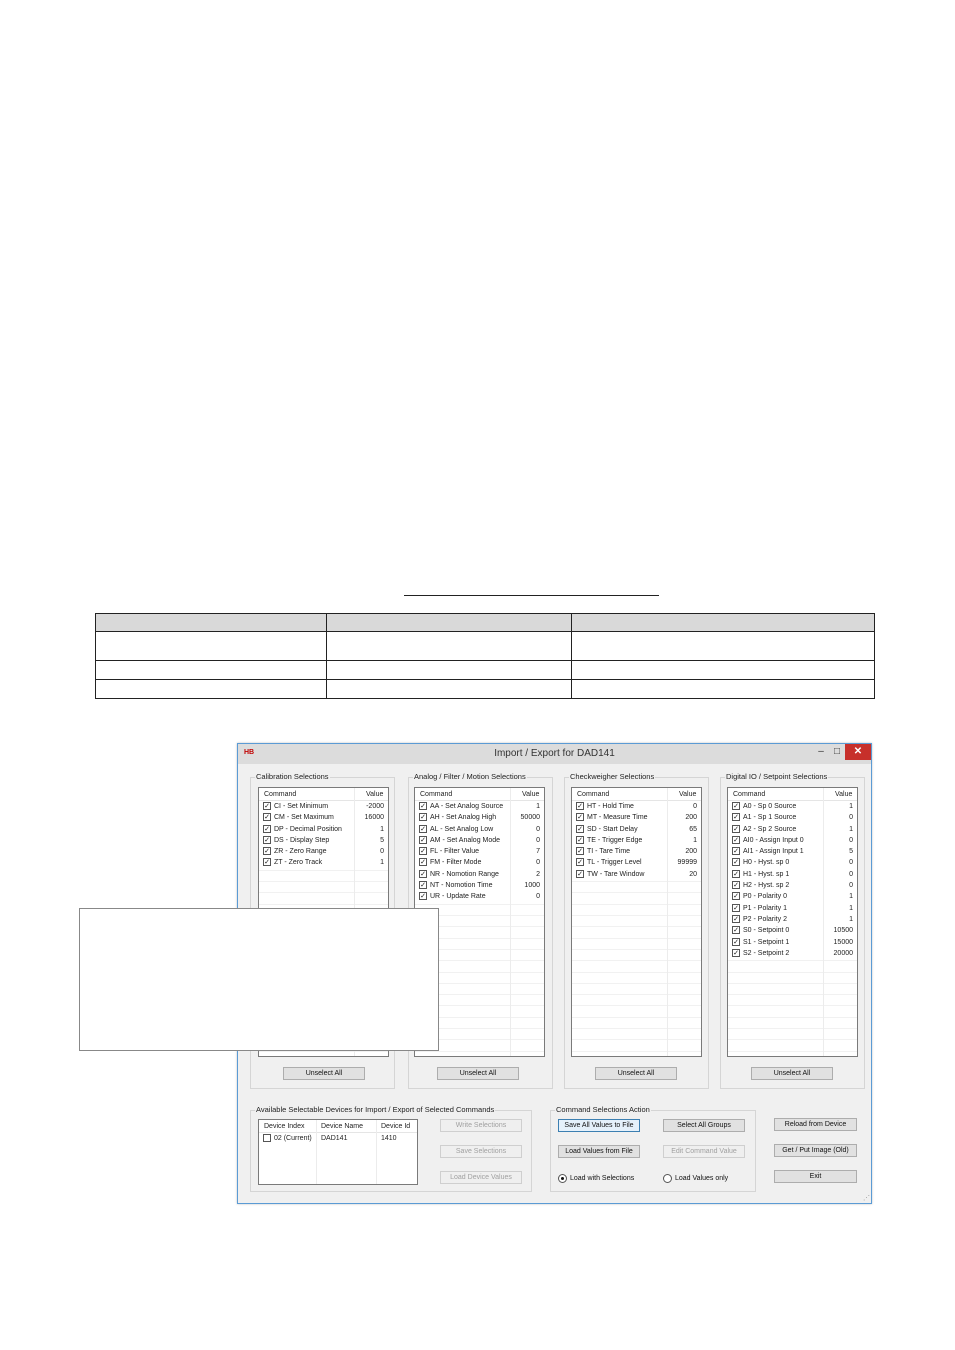  What do you see at coordinates (792, 930) in the screenshot?
I see `command-row: ✓ S0 - Setpoint 0 10500` at bounding box center [792, 930].